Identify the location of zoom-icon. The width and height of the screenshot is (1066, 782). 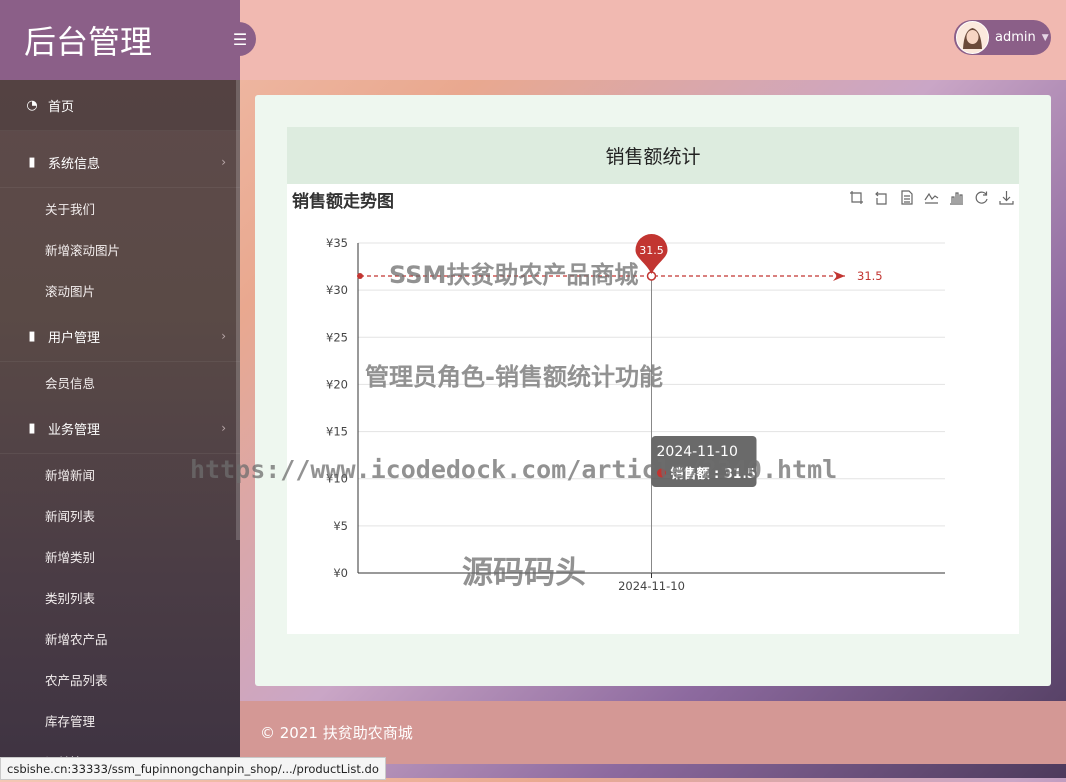
(856, 197).